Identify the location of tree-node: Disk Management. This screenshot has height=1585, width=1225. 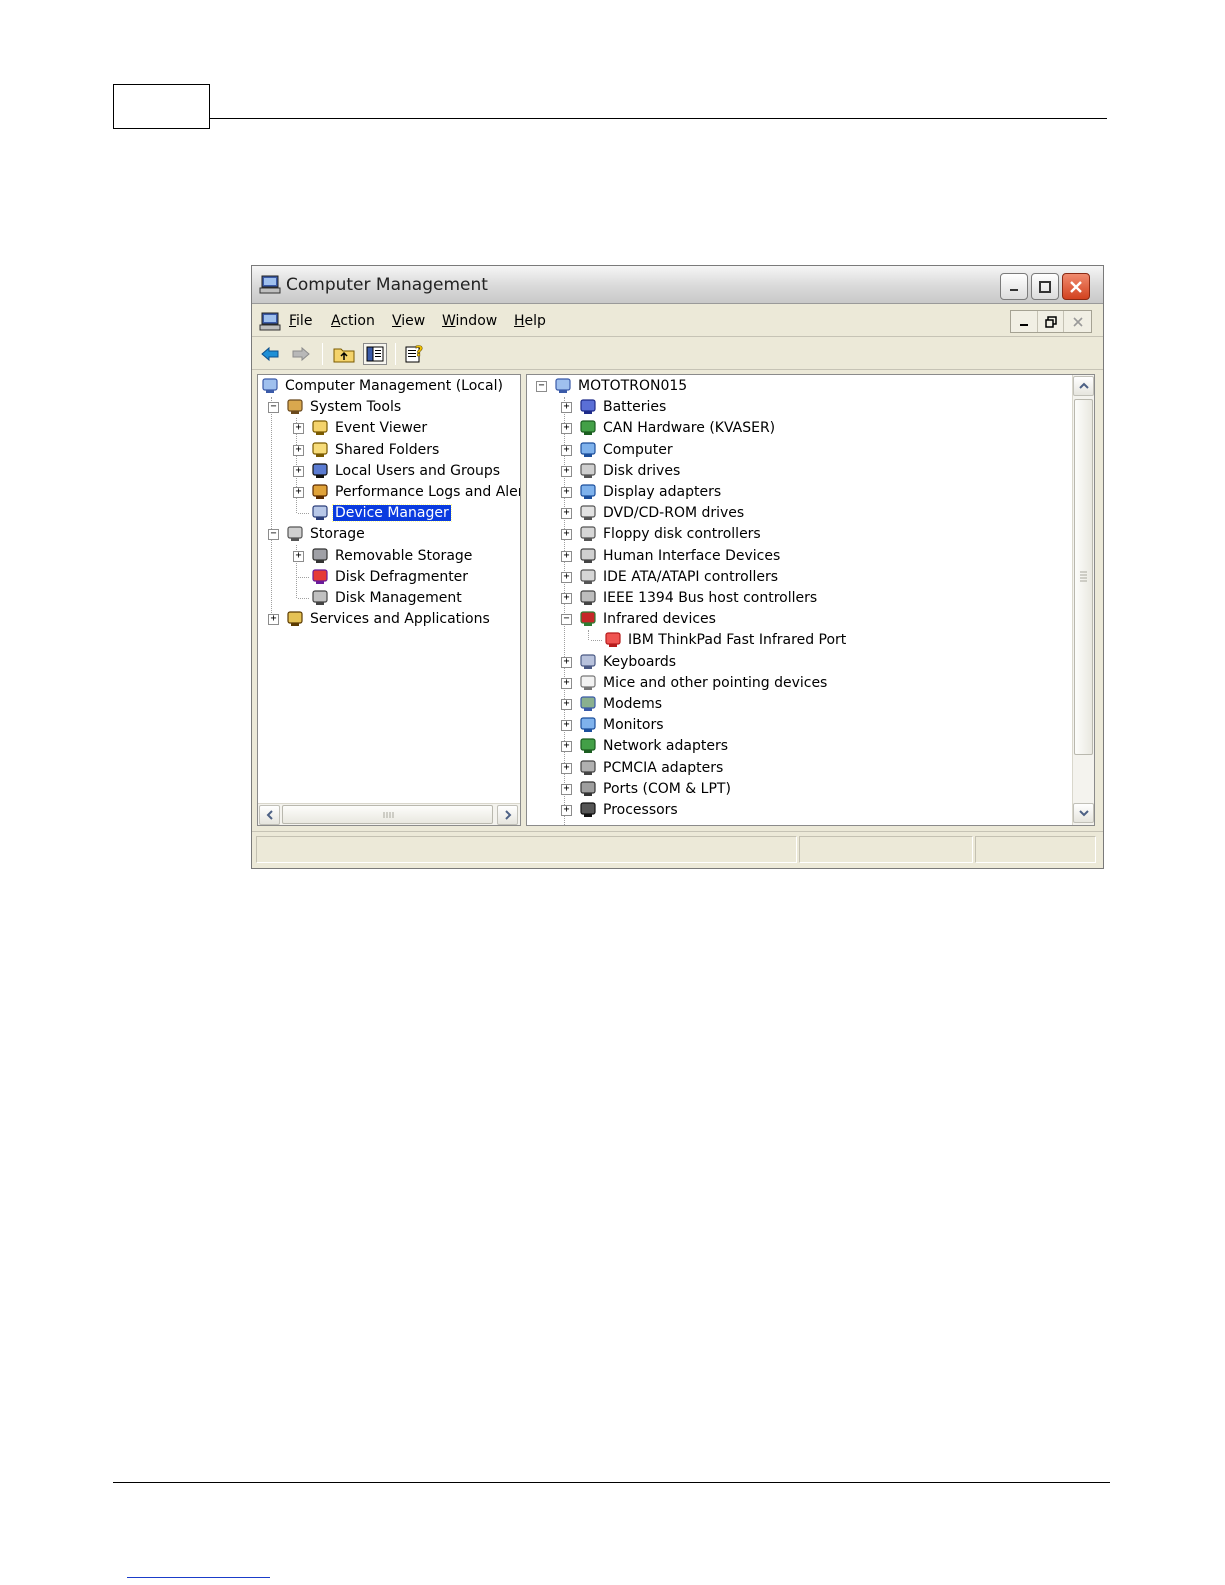
(387, 598).